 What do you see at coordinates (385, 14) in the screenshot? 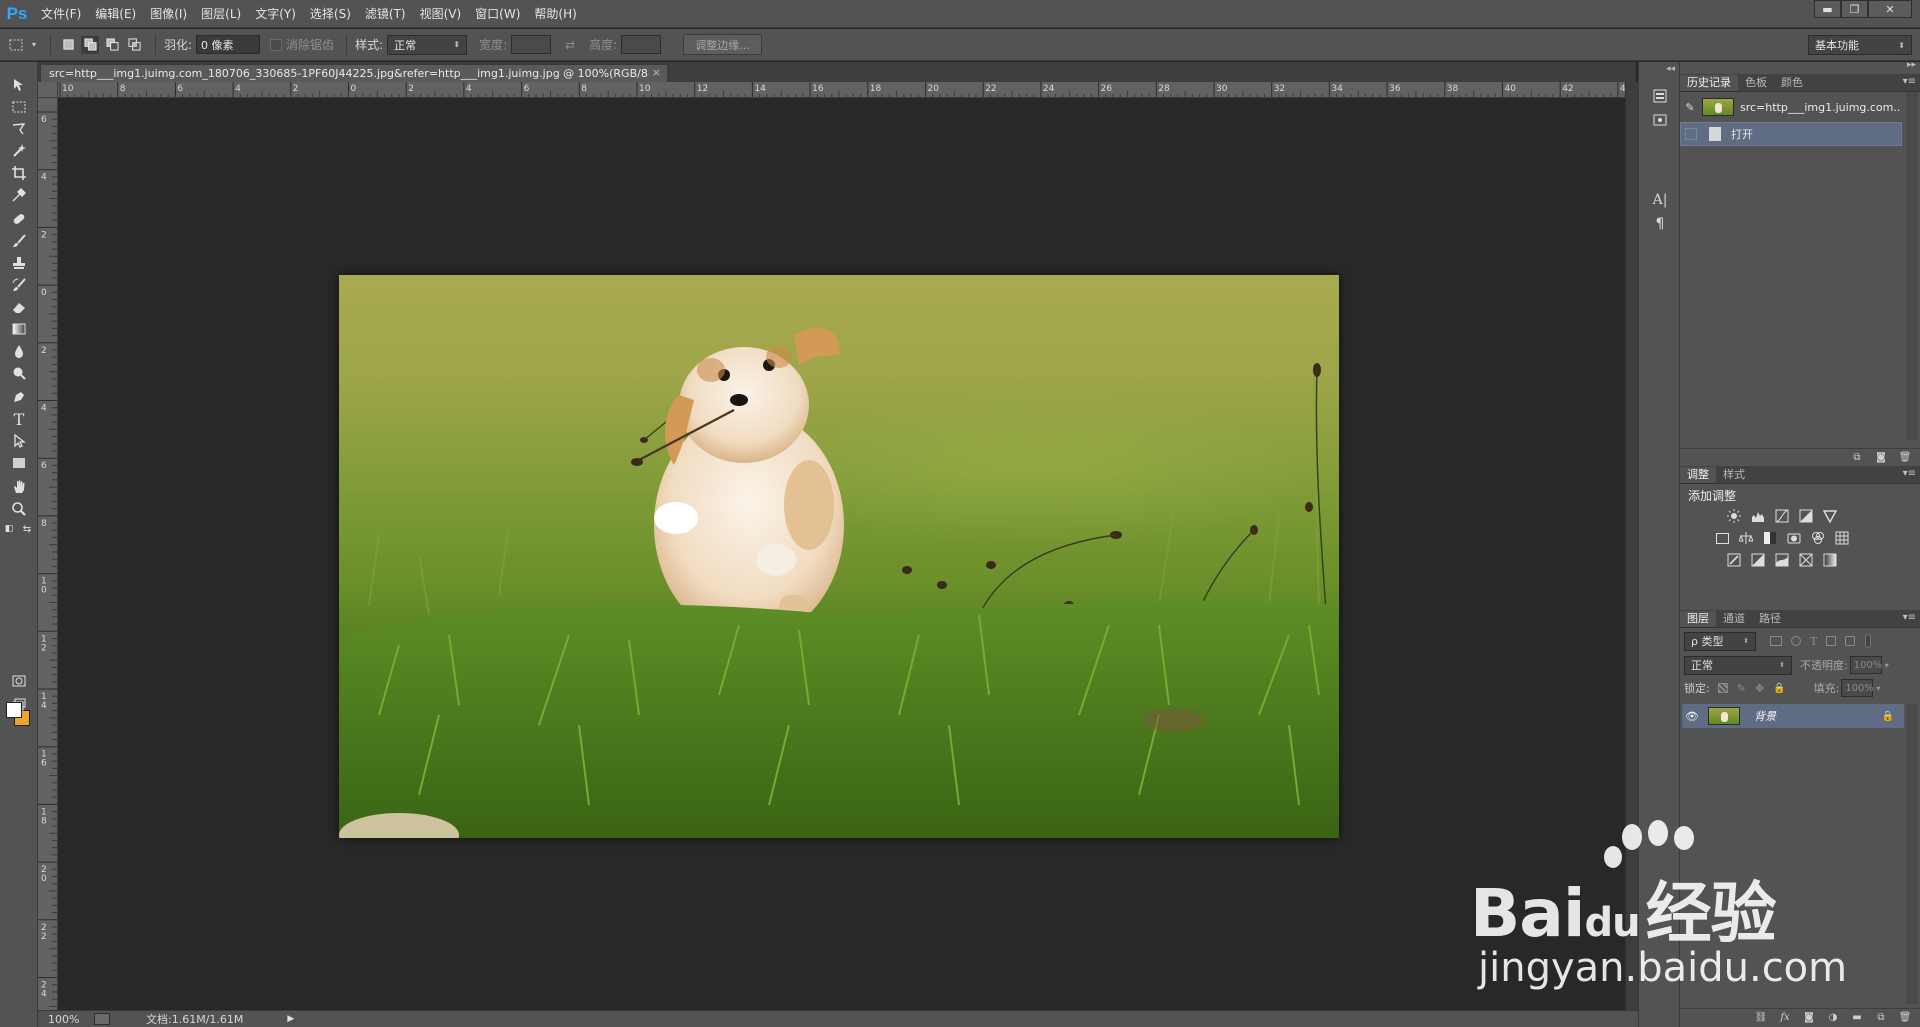
I see `menu-filter: 滤镜(T)` at bounding box center [385, 14].